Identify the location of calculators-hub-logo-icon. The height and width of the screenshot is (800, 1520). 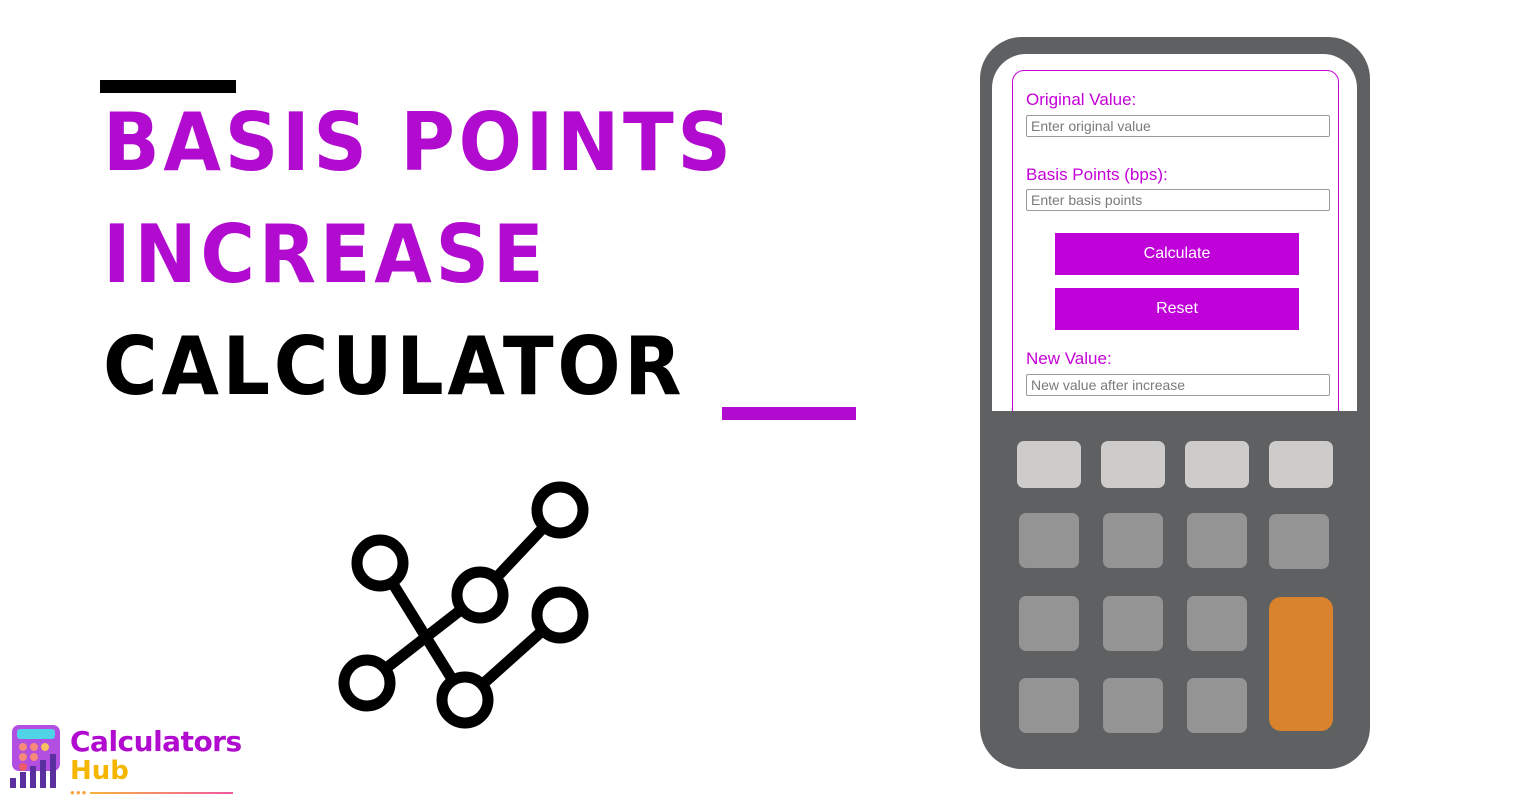
(35, 756).